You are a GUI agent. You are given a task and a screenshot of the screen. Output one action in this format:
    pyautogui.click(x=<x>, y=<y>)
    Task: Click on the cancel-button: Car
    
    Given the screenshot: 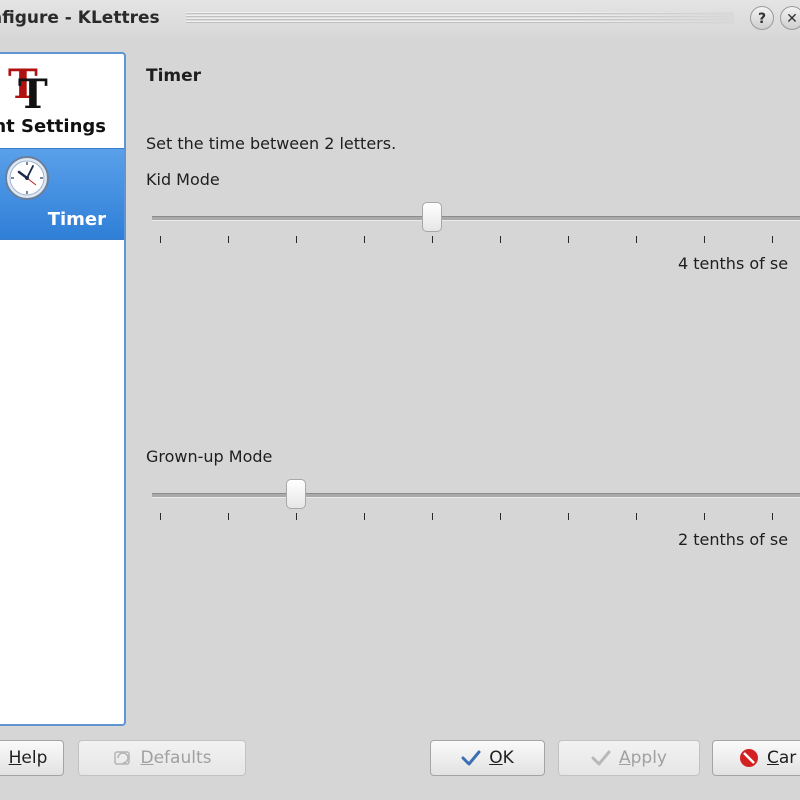 What is the action you would take?
    pyautogui.click(x=756, y=758)
    